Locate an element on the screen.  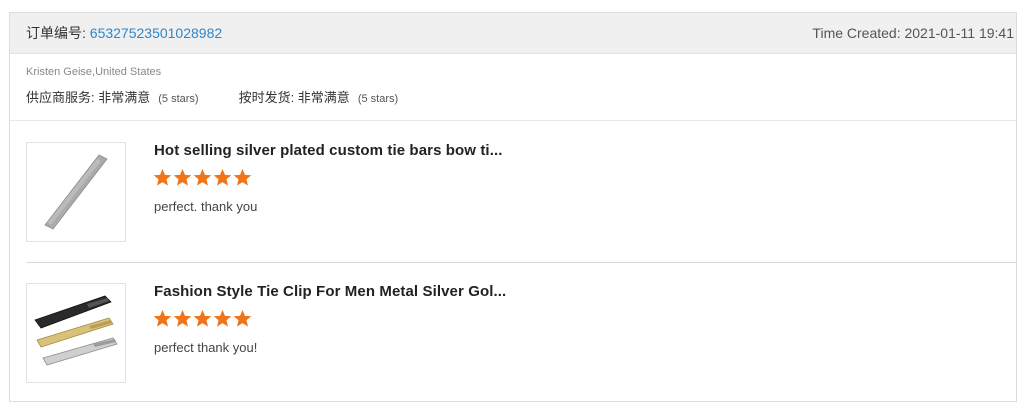
rating-supplier-service: 供应商服务: 非常满意 (5 stars) is located at coordinates (112, 96).